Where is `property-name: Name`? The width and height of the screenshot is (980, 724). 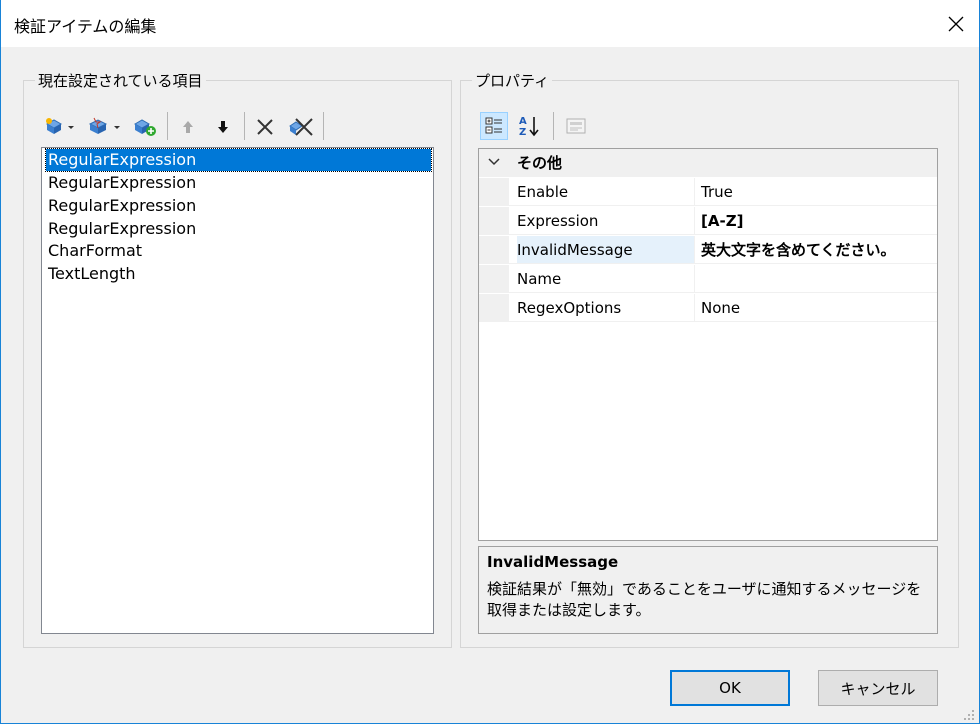
property-name: Name is located at coordinates (606, 278).